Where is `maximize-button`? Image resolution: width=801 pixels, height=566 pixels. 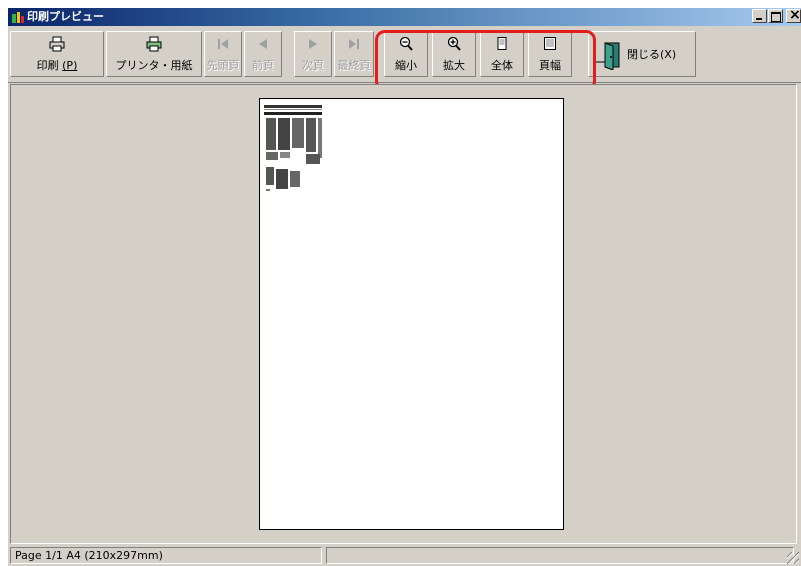 maximize-button is located at coordinates (775, 16).